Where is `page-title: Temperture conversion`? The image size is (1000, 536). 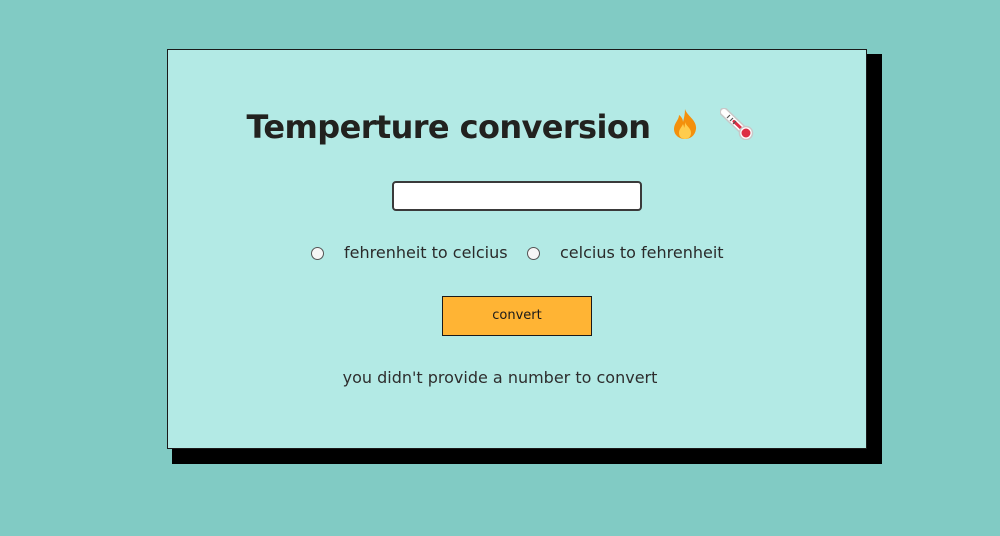
page-title: Temperture conversion is located at coordinates (500, 128).